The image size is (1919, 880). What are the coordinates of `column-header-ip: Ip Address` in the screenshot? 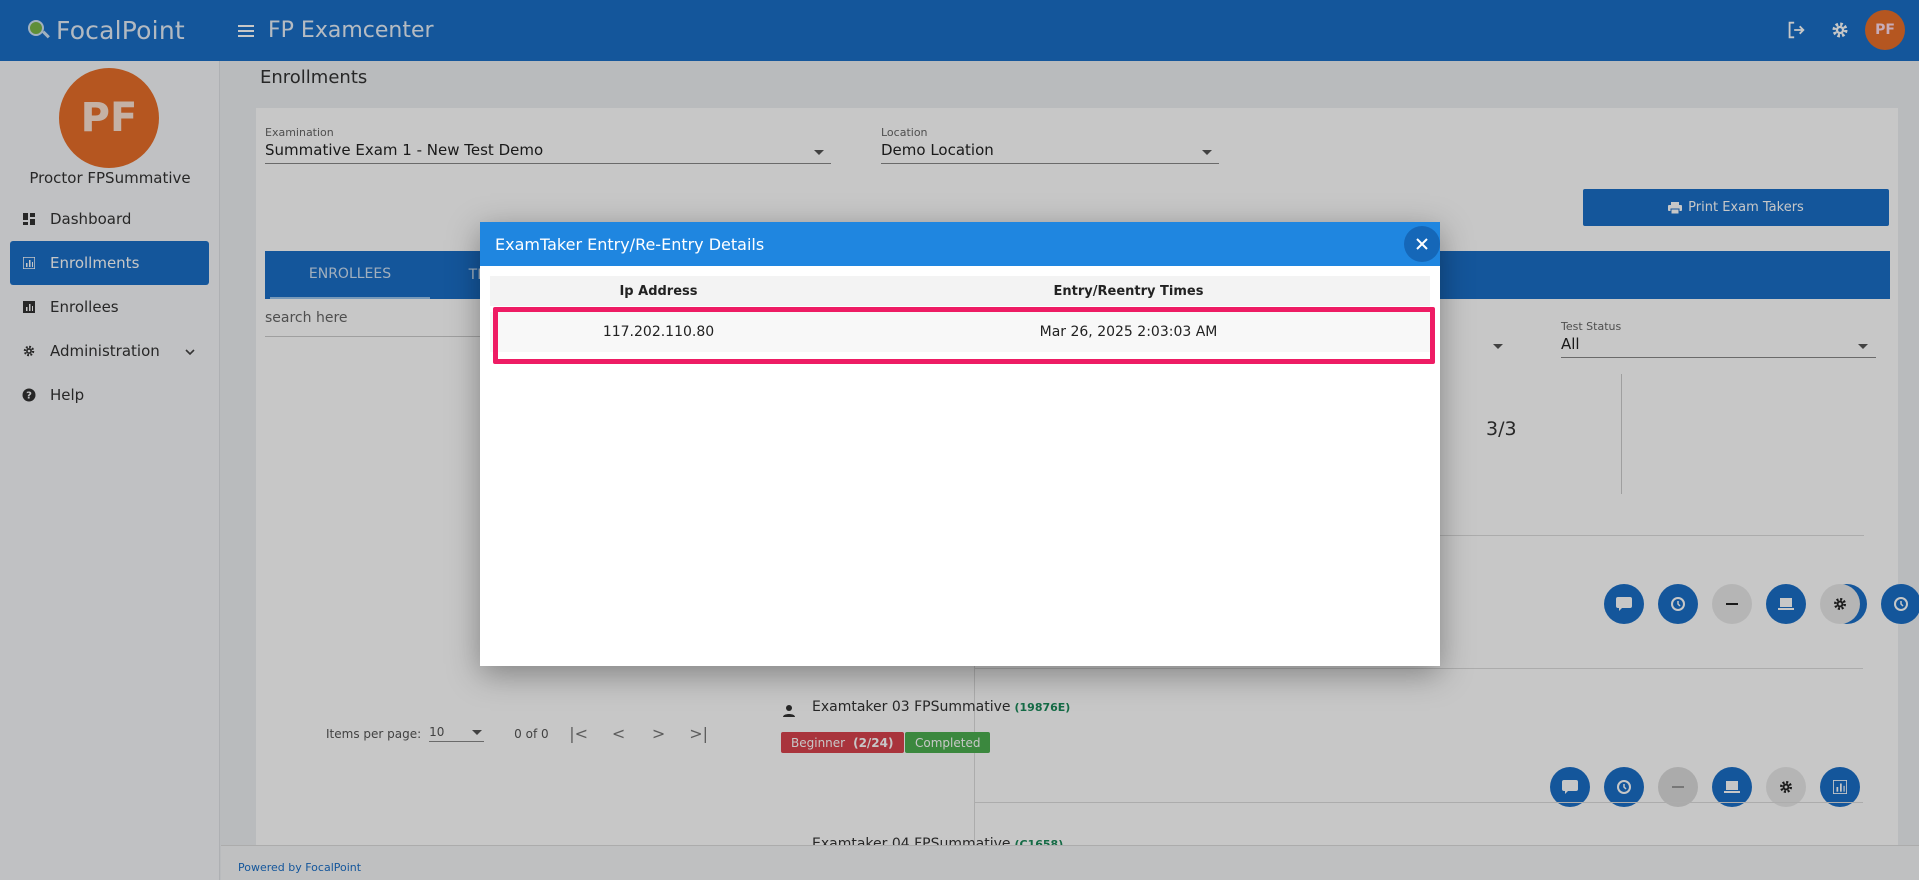 It's located at (658, 291).